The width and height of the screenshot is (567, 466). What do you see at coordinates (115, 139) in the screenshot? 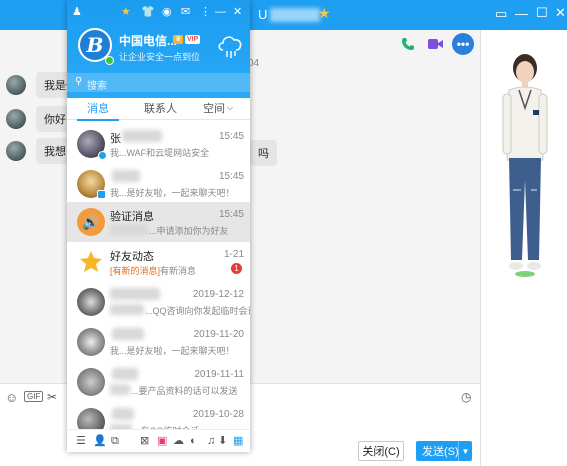
I see `conversation-name: 张` at bounding box center [115, 139].